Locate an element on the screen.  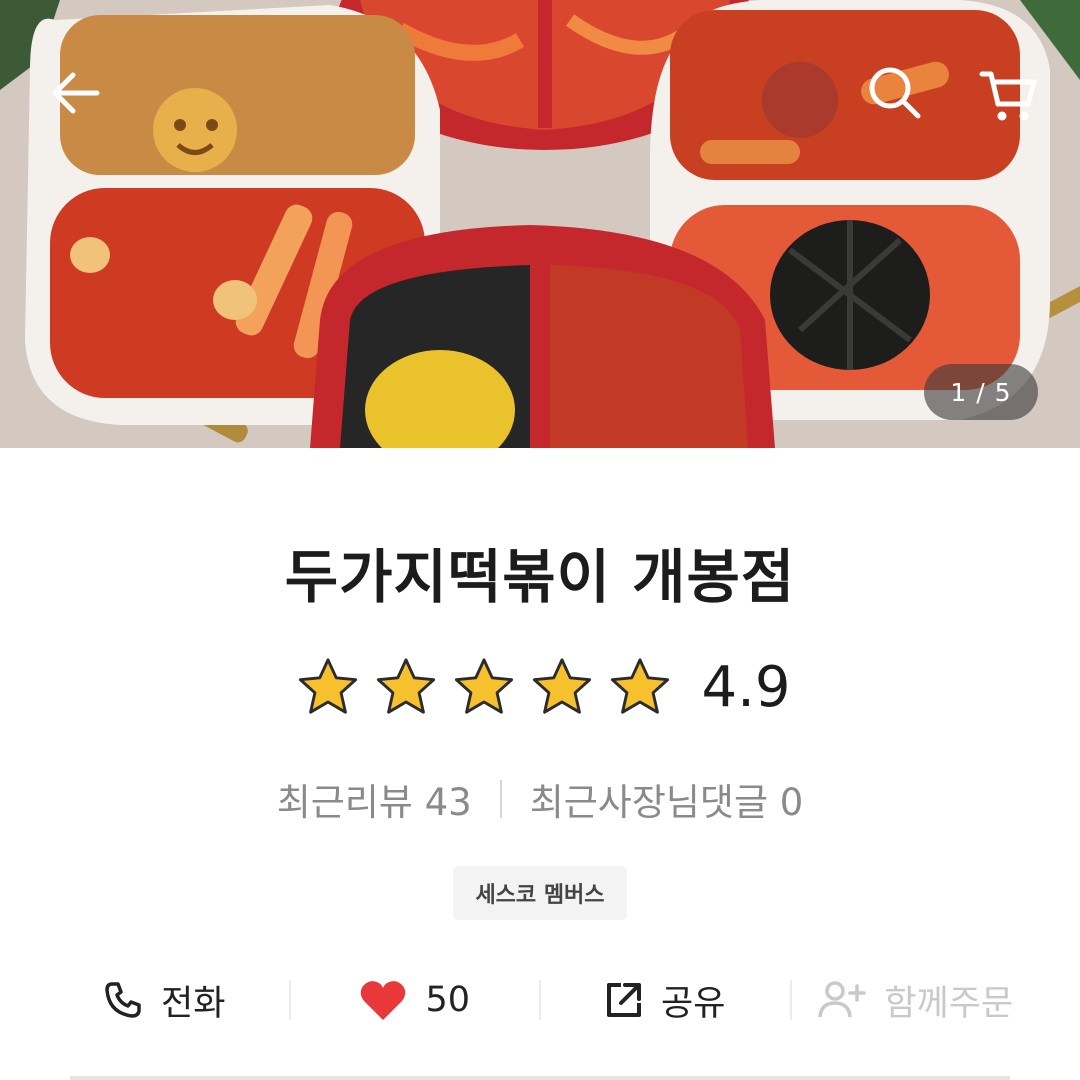
search-button is located at coordinates (895, 93).